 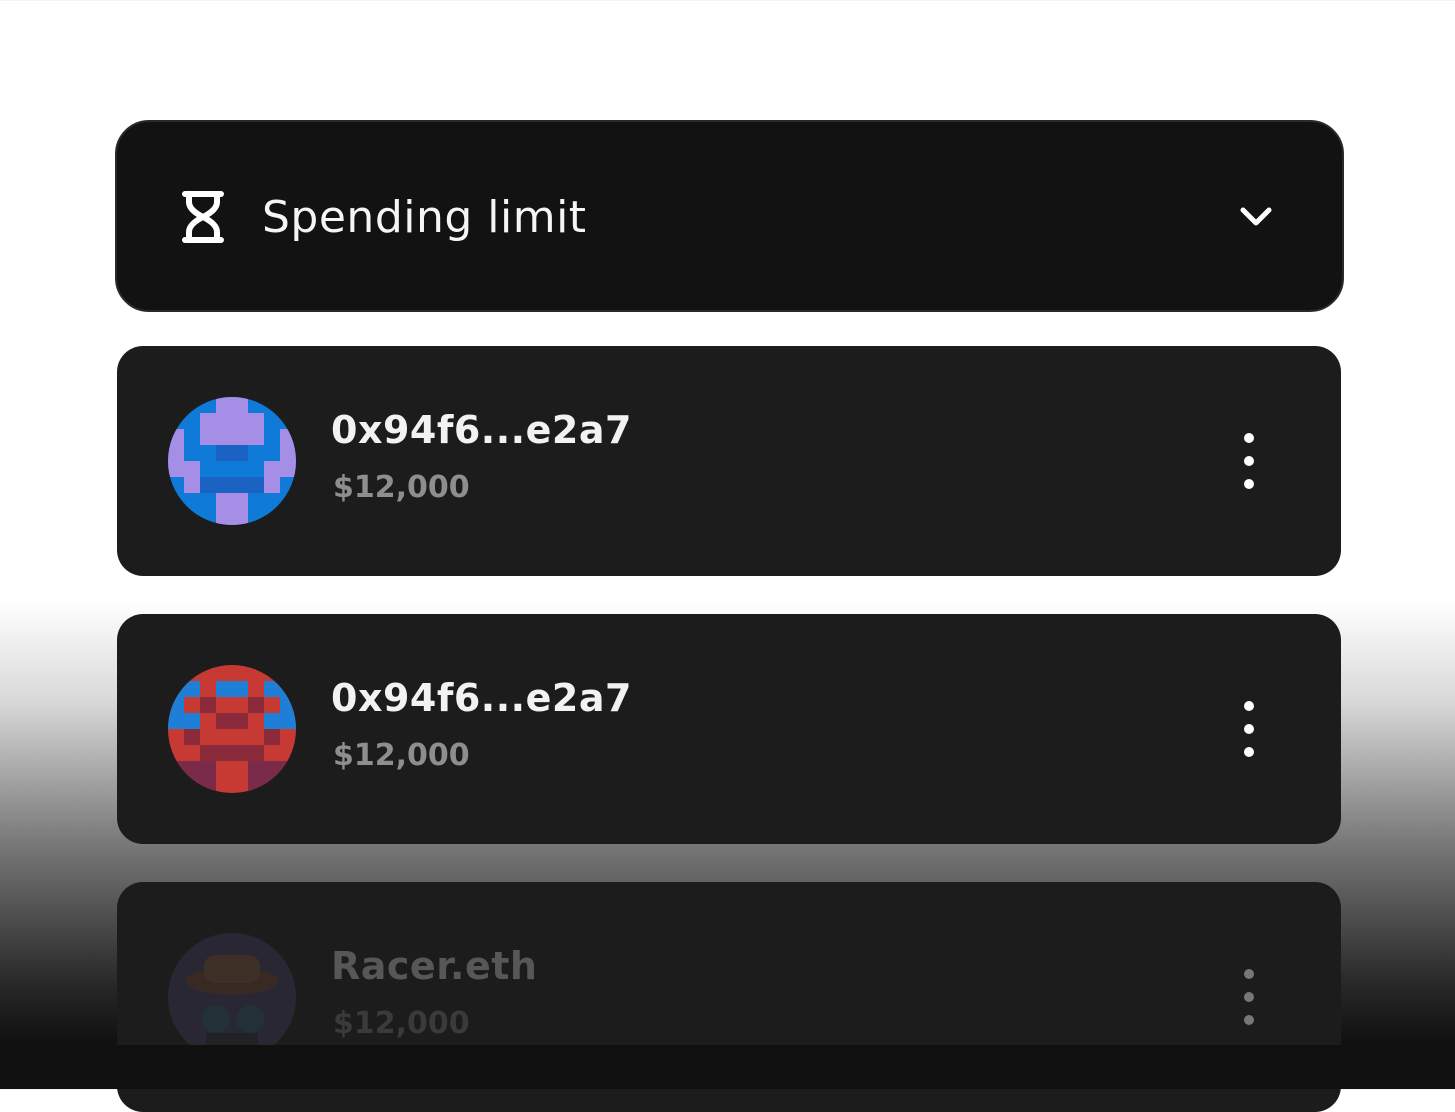 What do you see at coordinates (1256, 216) in the screenshot?
I see `chevron-down-icon` at bounding box center [1256, 216].